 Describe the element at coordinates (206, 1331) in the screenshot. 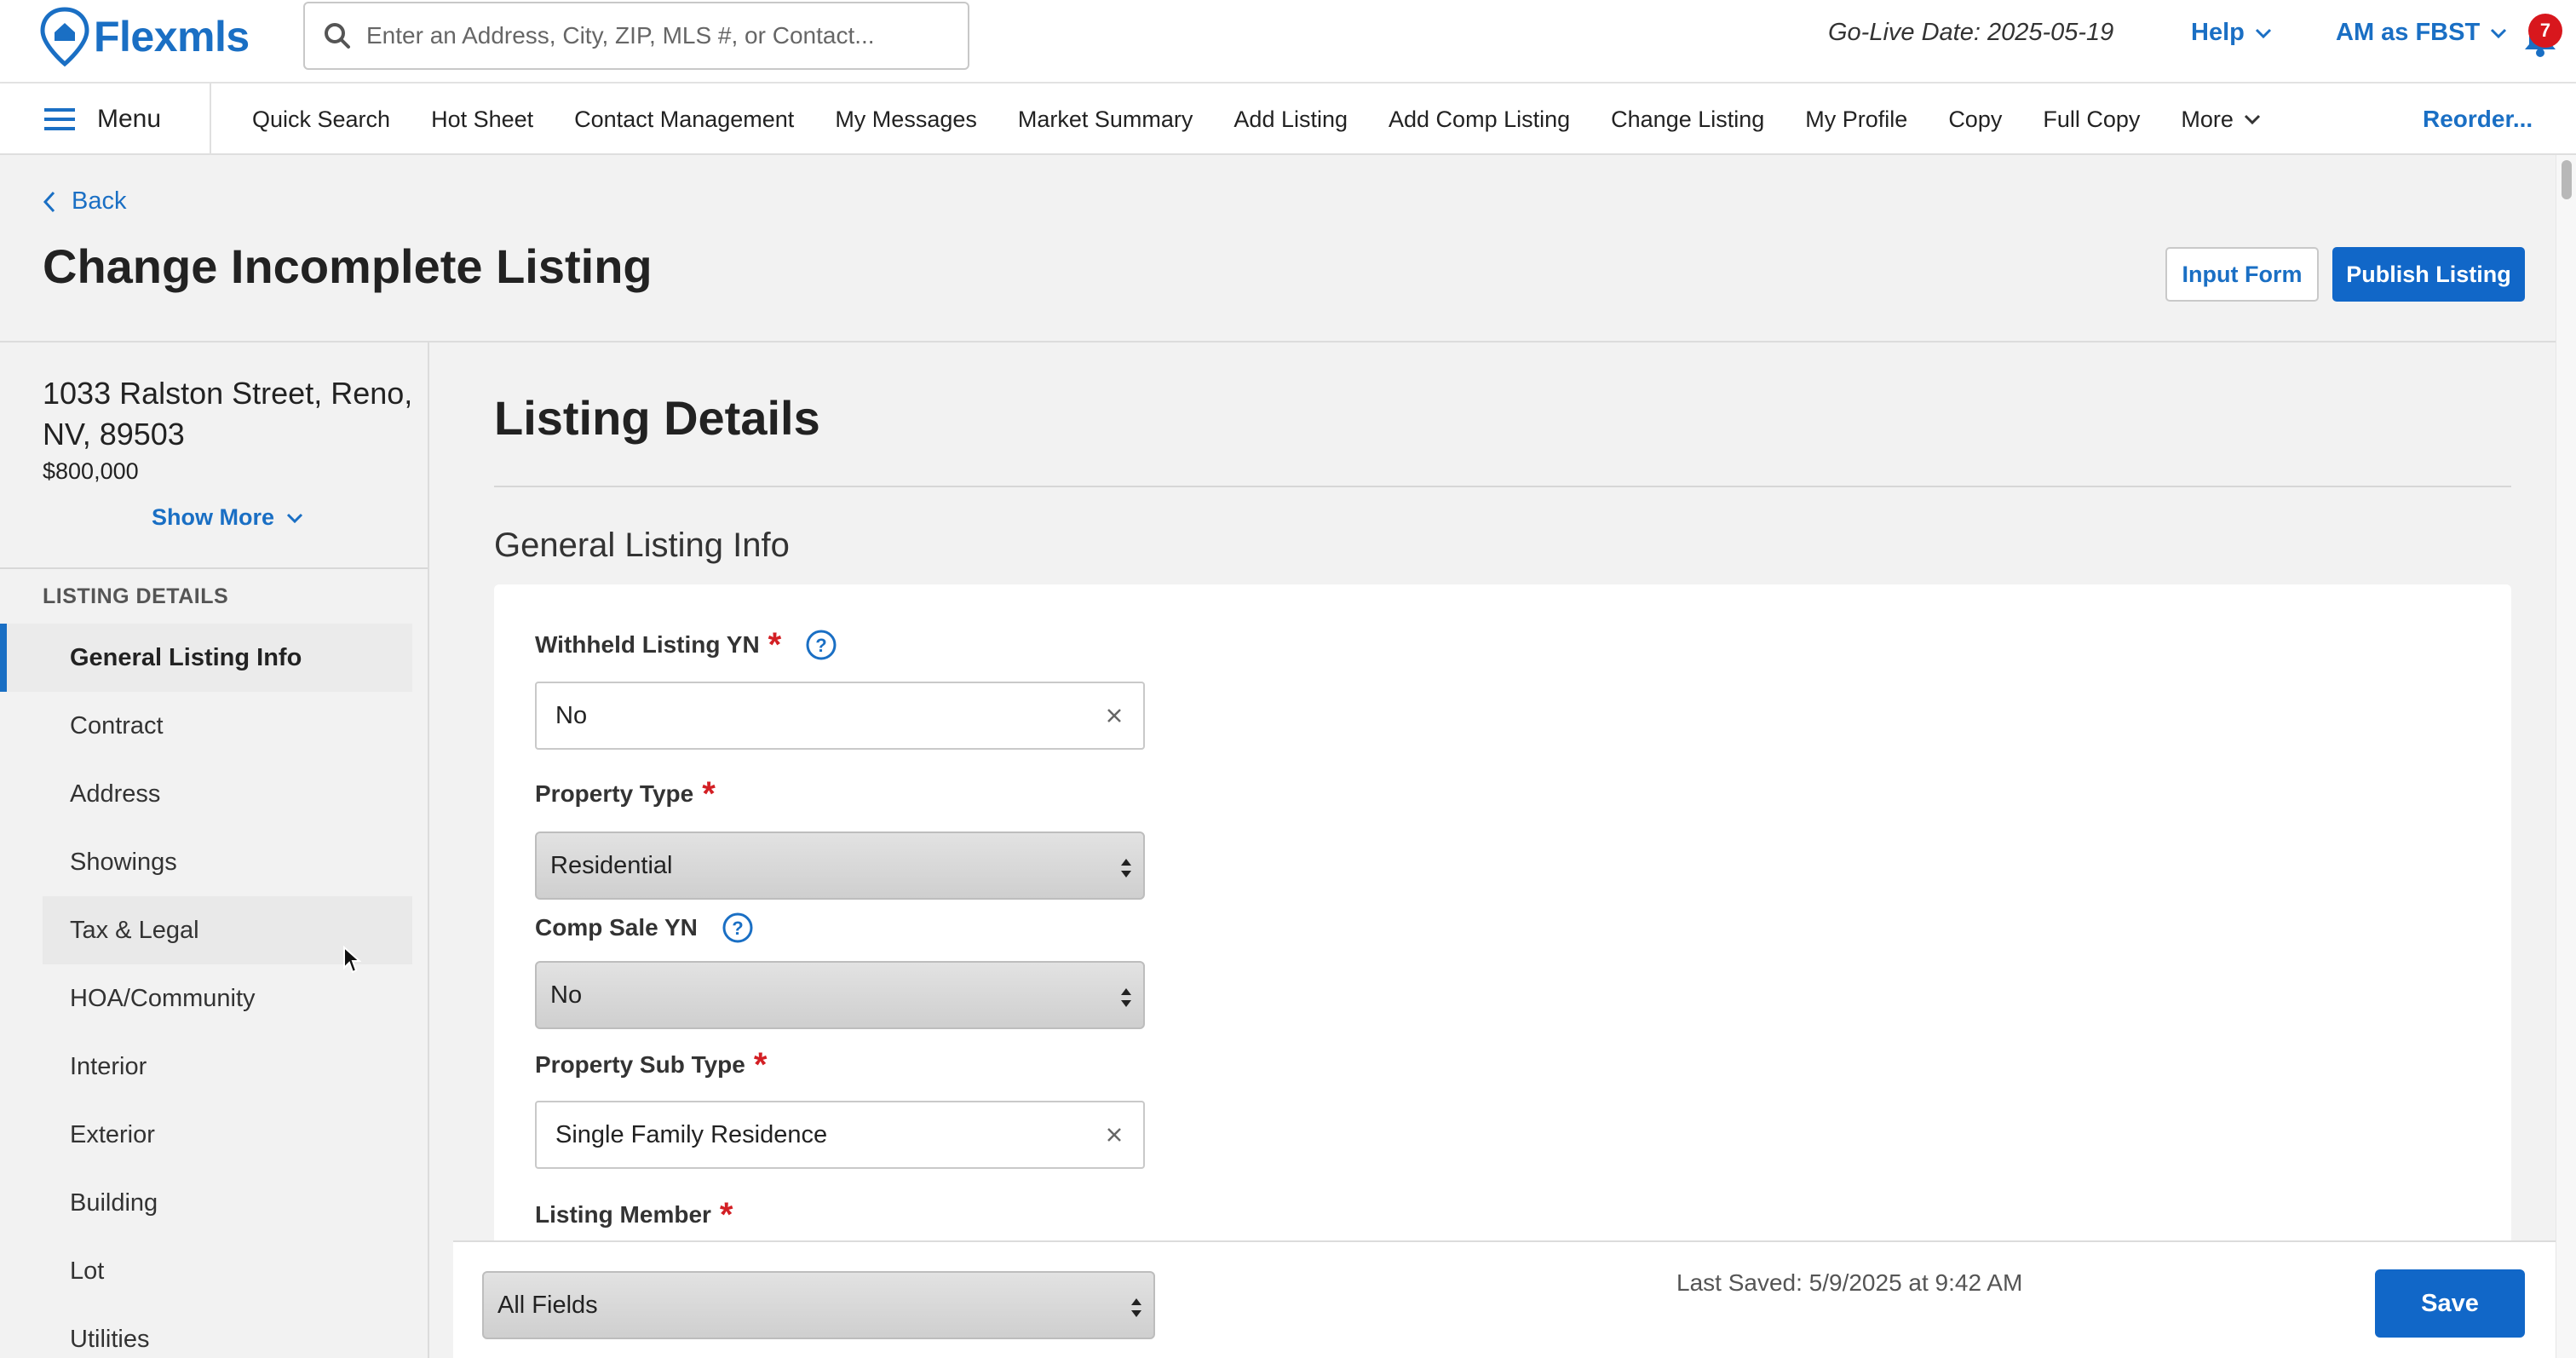

I see `sidebar-item-utilities: Utilities` at that location.